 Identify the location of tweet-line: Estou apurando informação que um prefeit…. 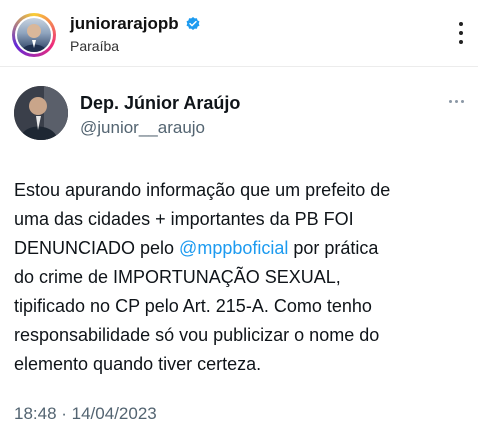
(202, 190).